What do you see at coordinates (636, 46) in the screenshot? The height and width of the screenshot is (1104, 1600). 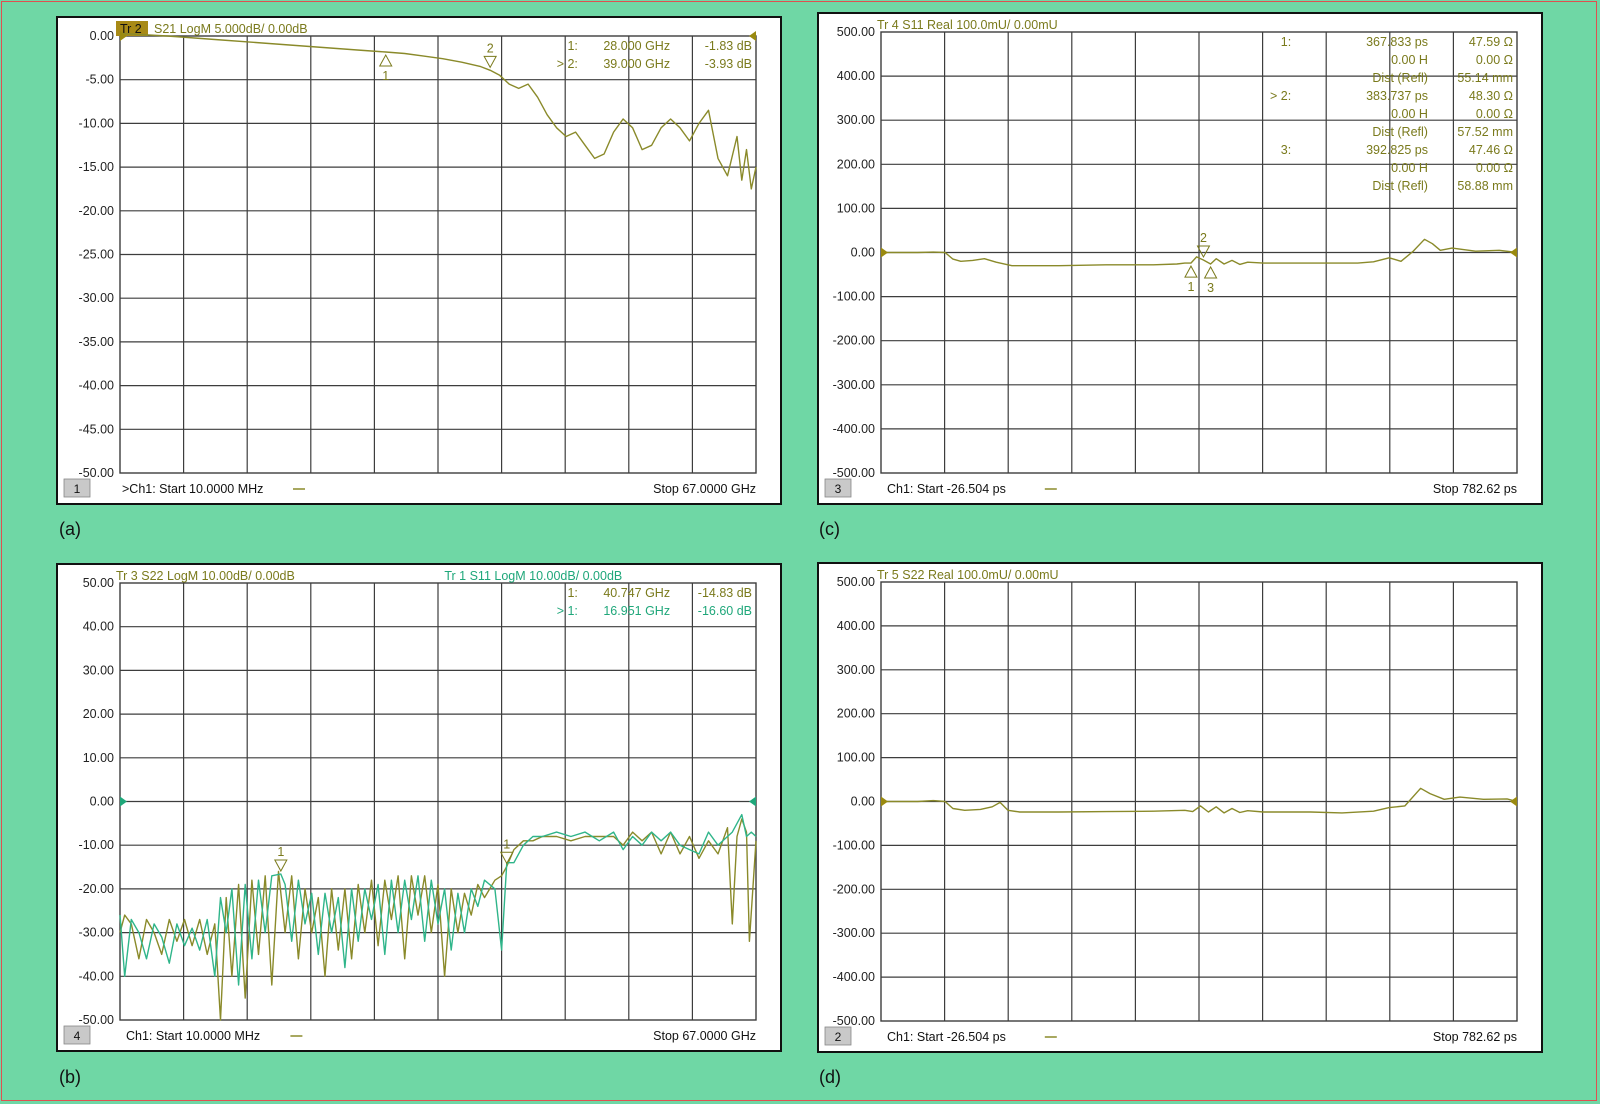 I see `marker-table-x: 28.000 GHz` at bounding box center [636, 46].